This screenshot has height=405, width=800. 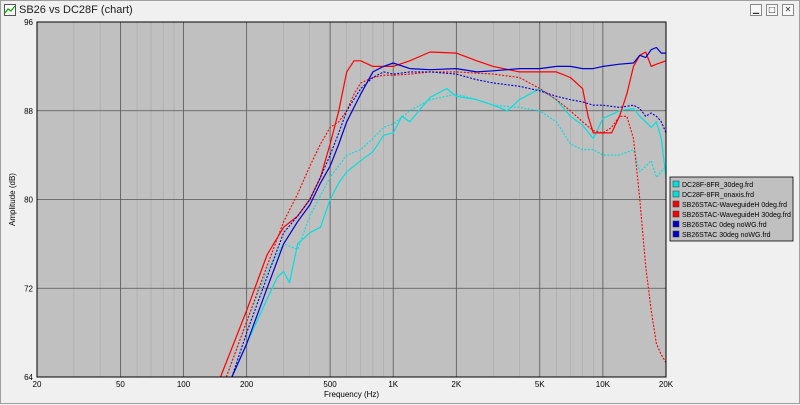 What do you see at coordinates (37, 384) in the screenshot?
I see `x-tick-label: 20` at bounding box center [37, 384].